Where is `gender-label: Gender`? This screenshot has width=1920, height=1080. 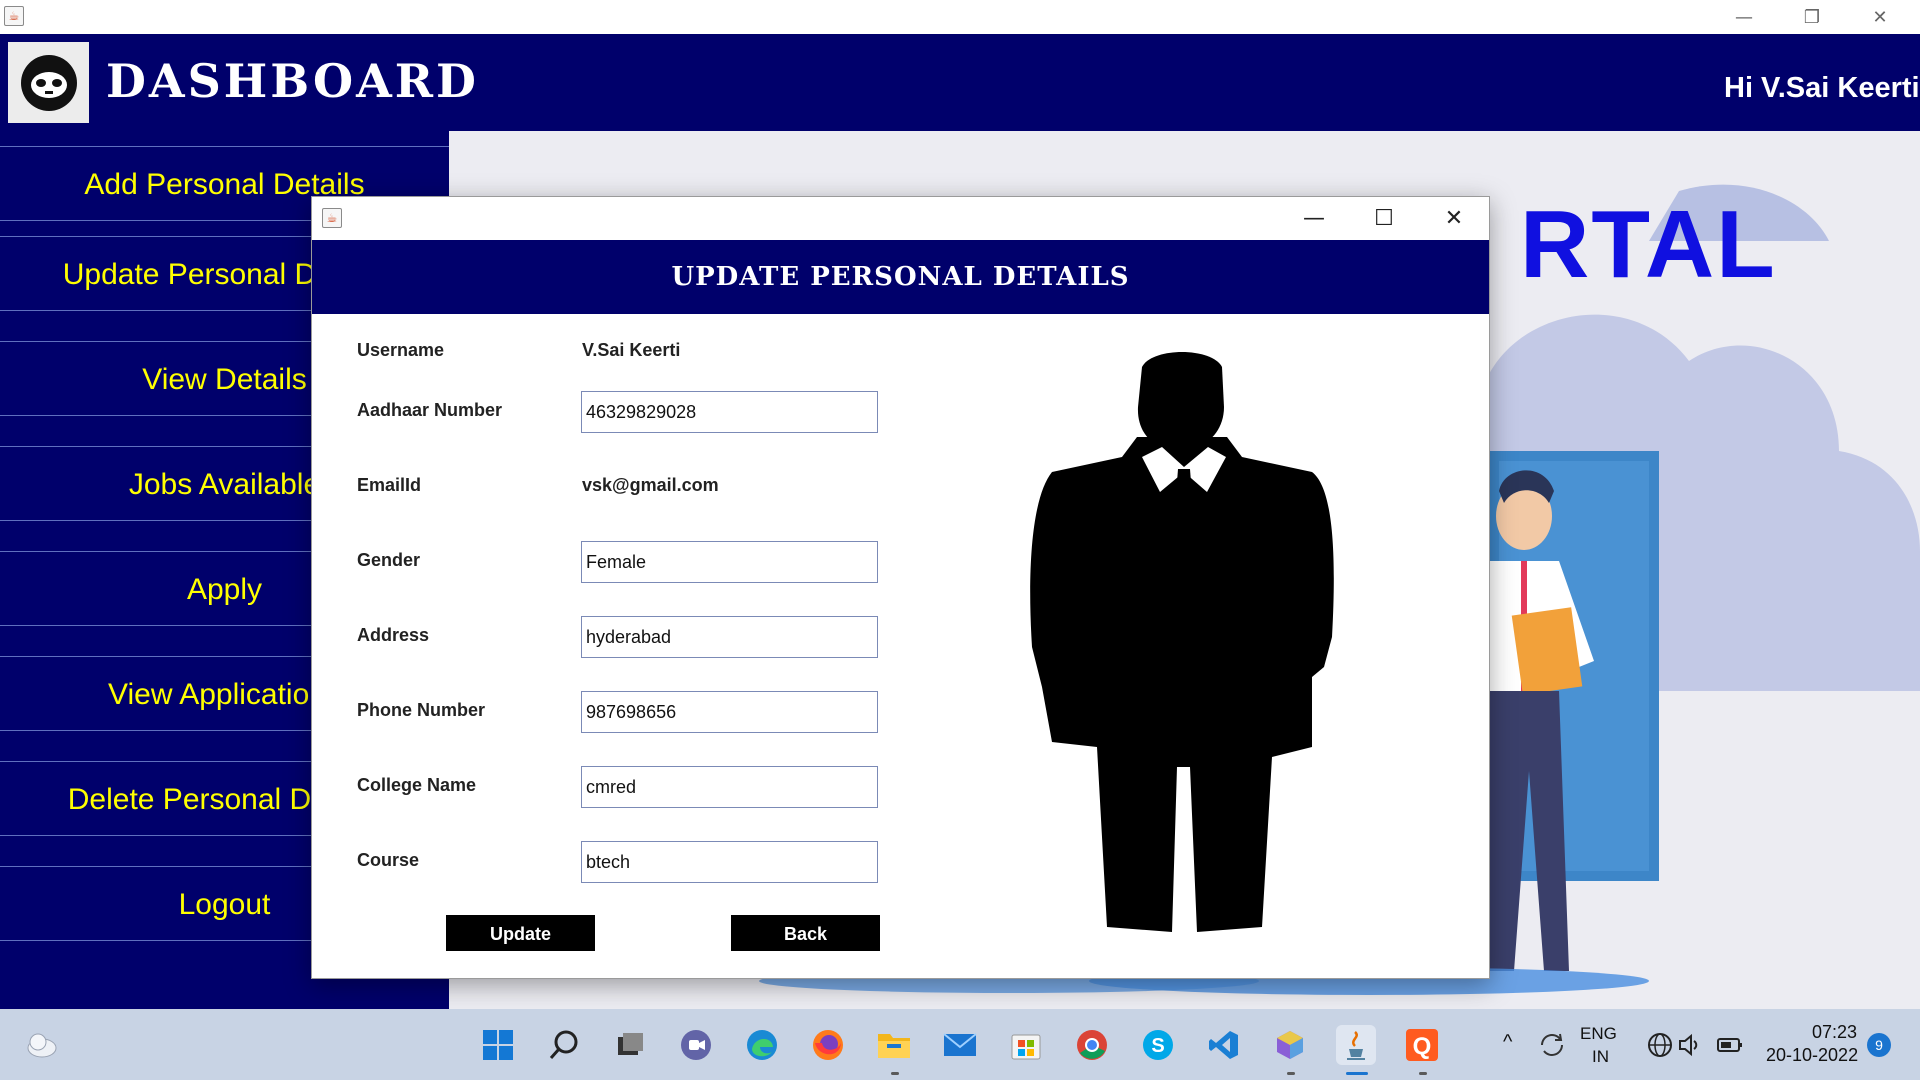
gender-label: Gender is located at coordinates (389, 560).